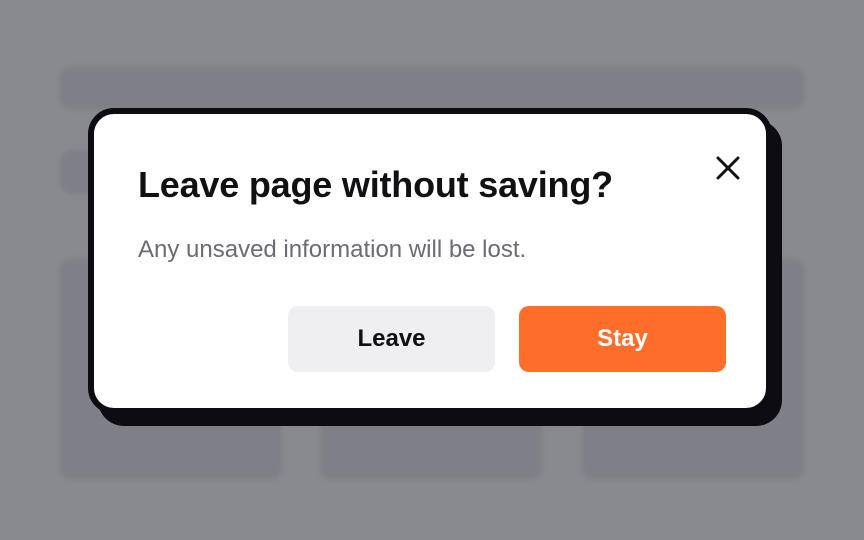 The height and width of the screenshot is (540, 864). Describe the element at coordinates (622, 339) in the screenshot. I see `stay-button: Stay` at that location.